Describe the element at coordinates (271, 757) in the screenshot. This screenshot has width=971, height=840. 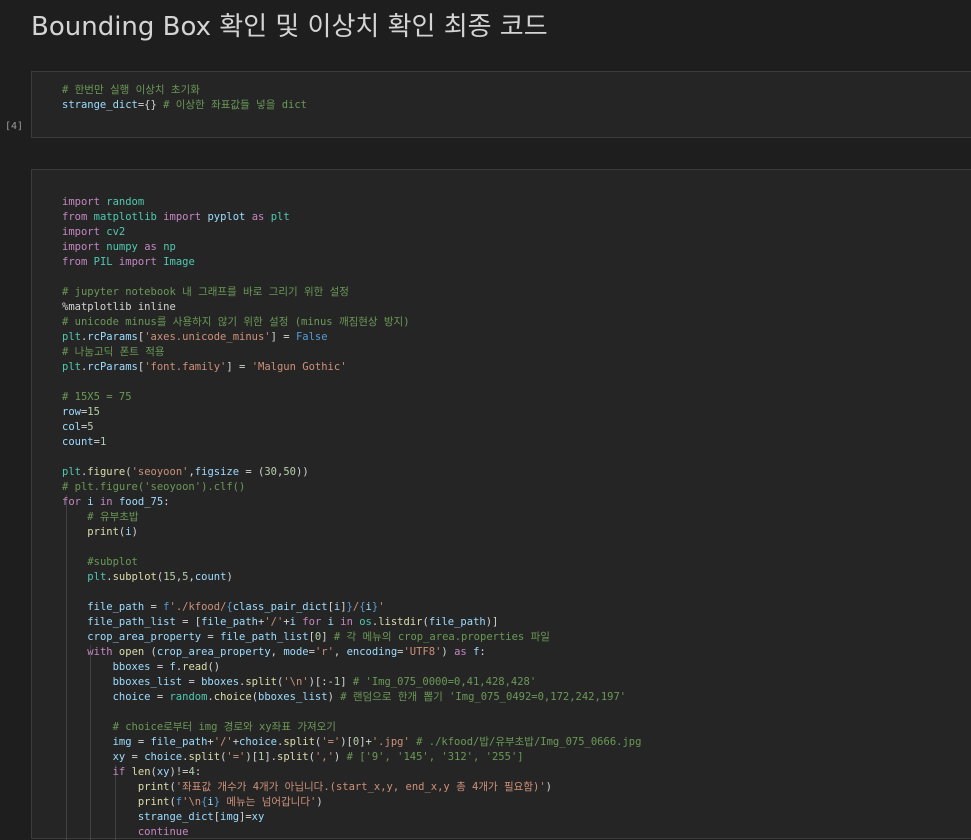
I see `code-token: ].` at that location.